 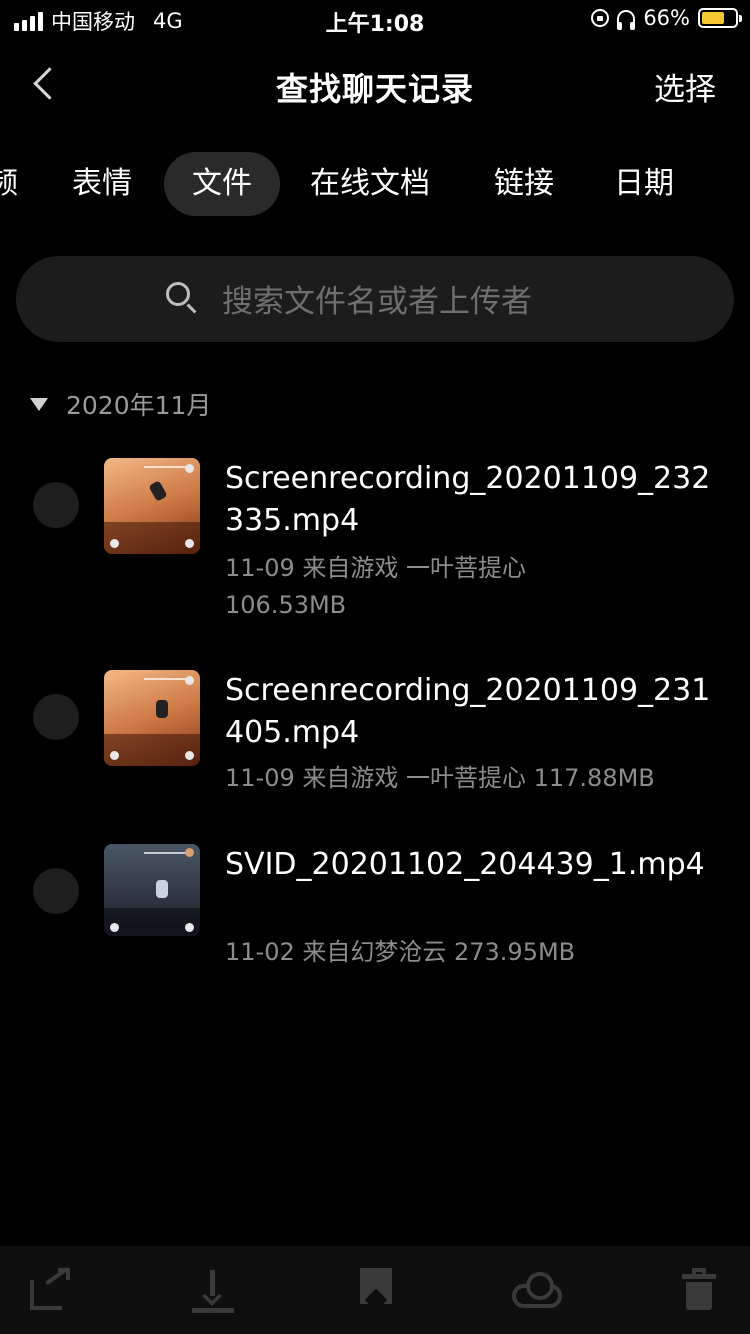 I want to click on tab-stickers: 表情, so click(x=102, y=184).